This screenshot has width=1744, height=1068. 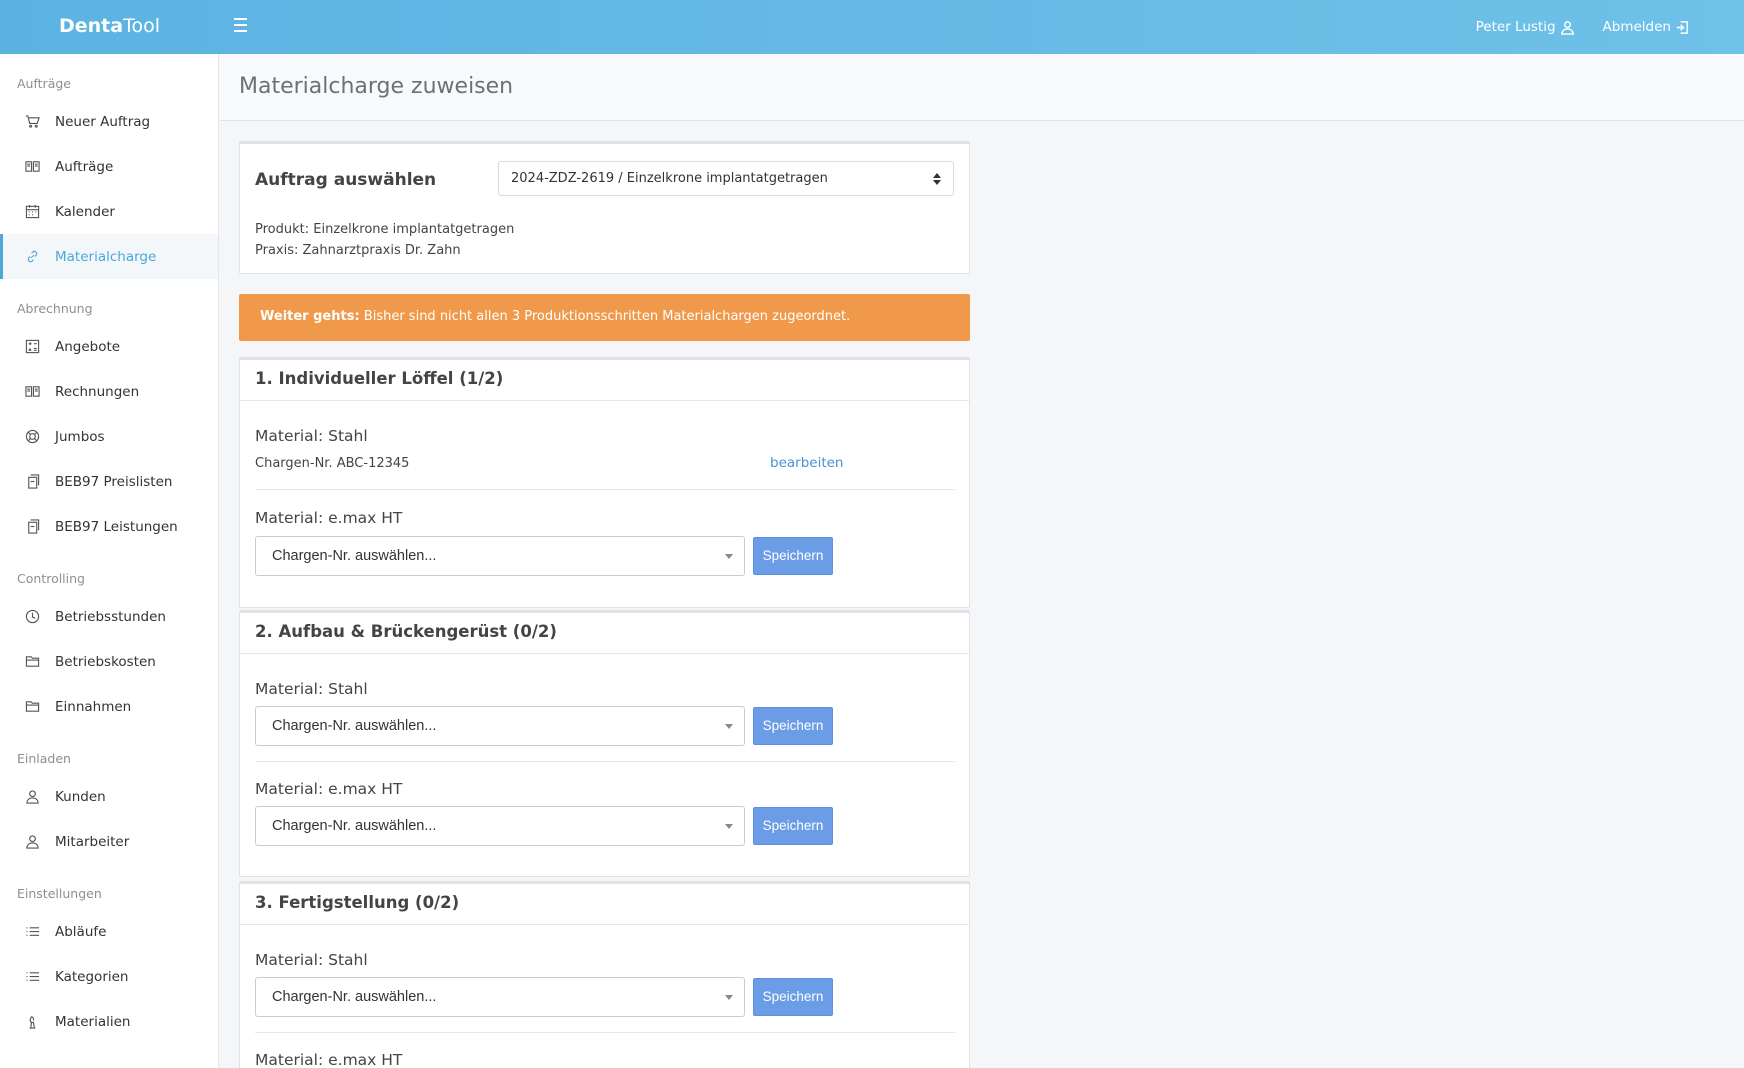 What do you see at coordinates (604, 904) in the screenshot?
I see `step-title: 3. Fertigstellung (0/2)` at bounding box center [604, 904].